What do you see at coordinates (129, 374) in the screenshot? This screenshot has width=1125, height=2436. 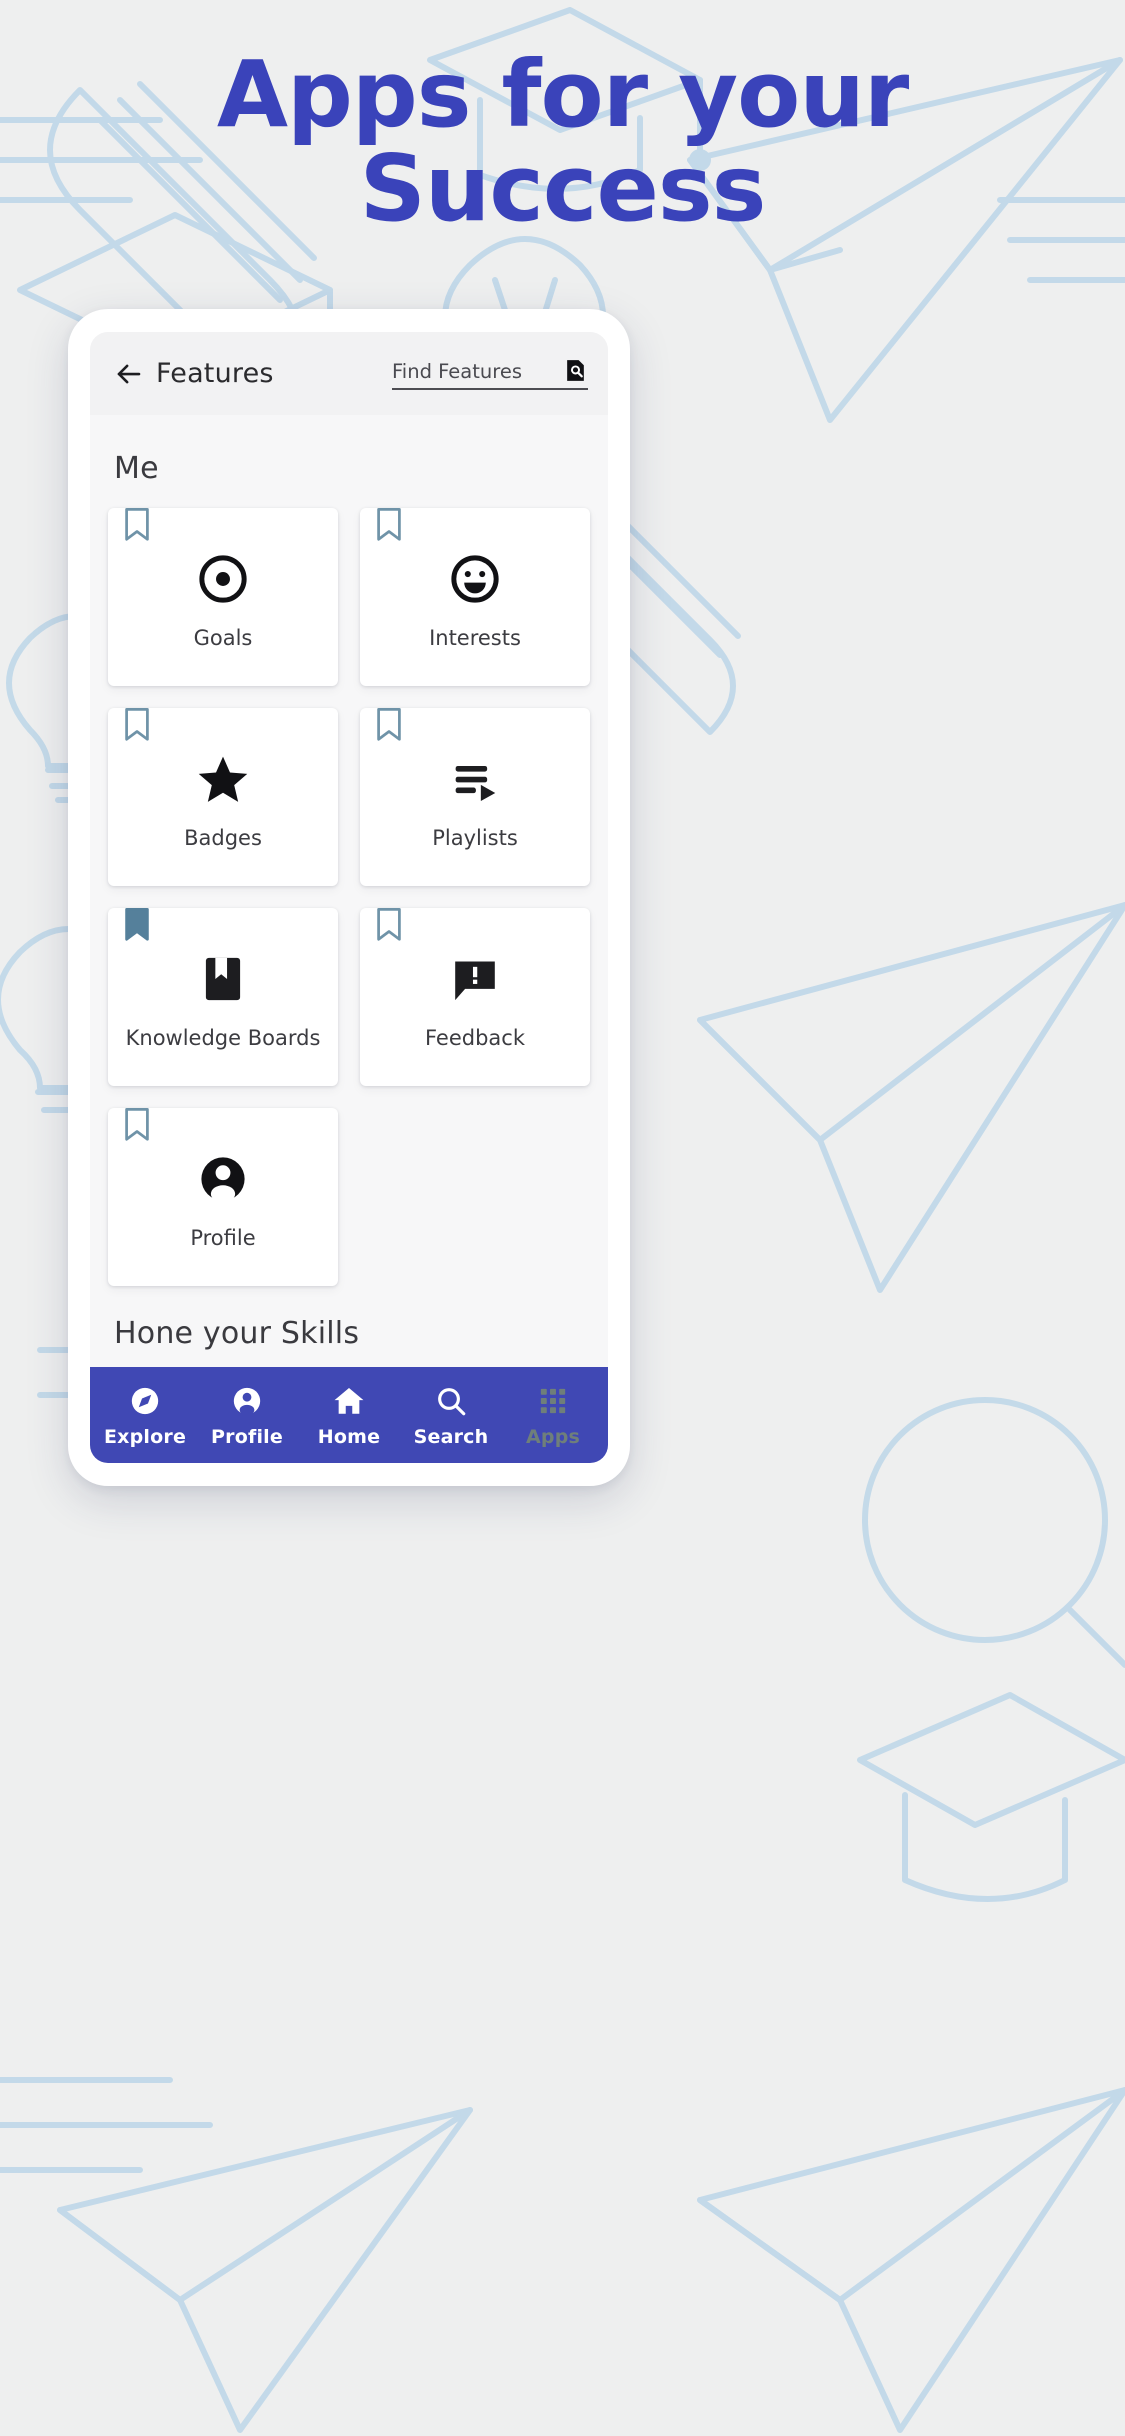 I see `arrow-left-icon` at bounding box center [129, 374].